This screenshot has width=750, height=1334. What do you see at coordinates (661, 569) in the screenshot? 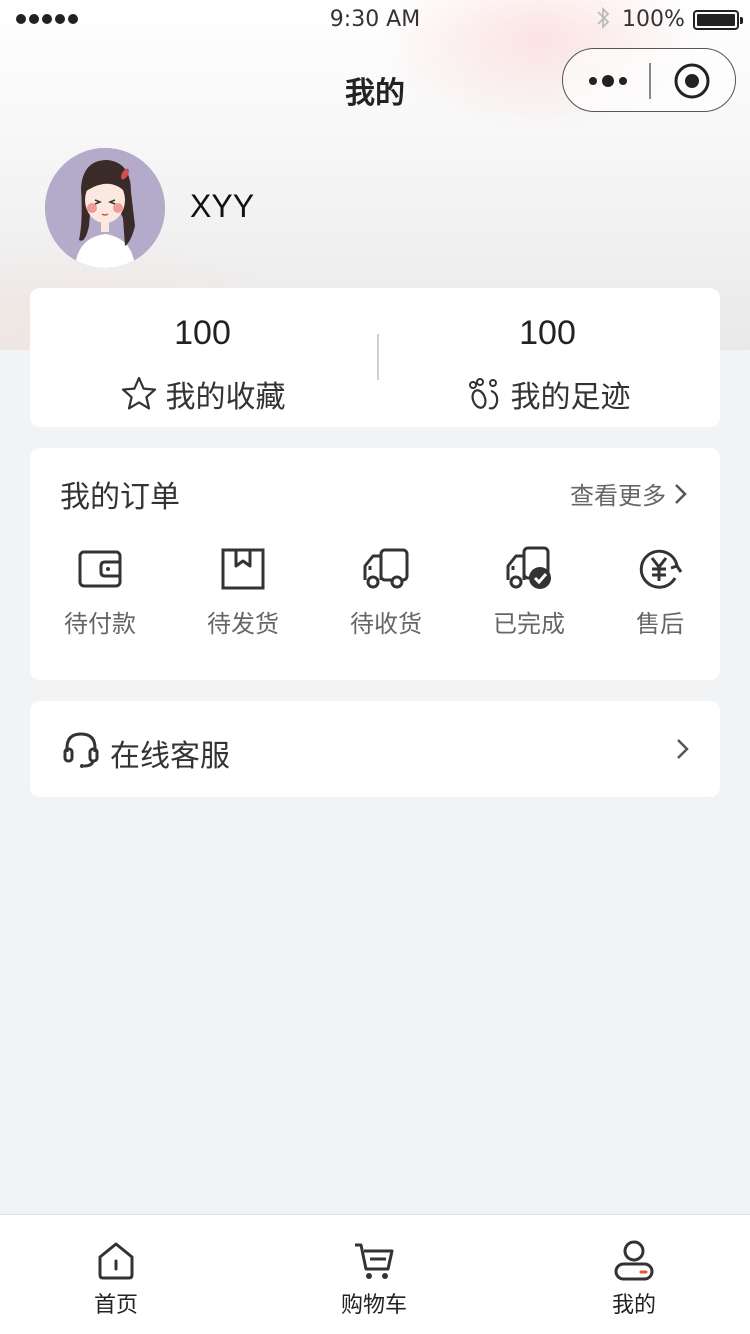
I see `yen-refund-icon` at bounding box center [661, 569].